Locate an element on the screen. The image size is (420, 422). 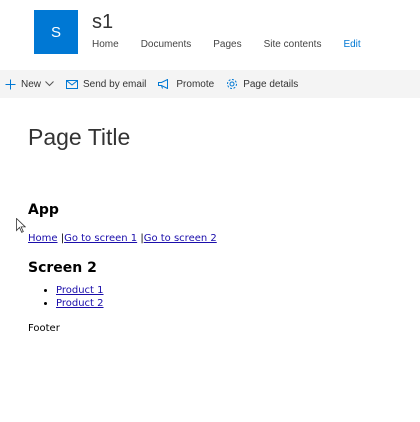
command-bar: New Send by email Promote Page details is located at coordinates (210, 84).